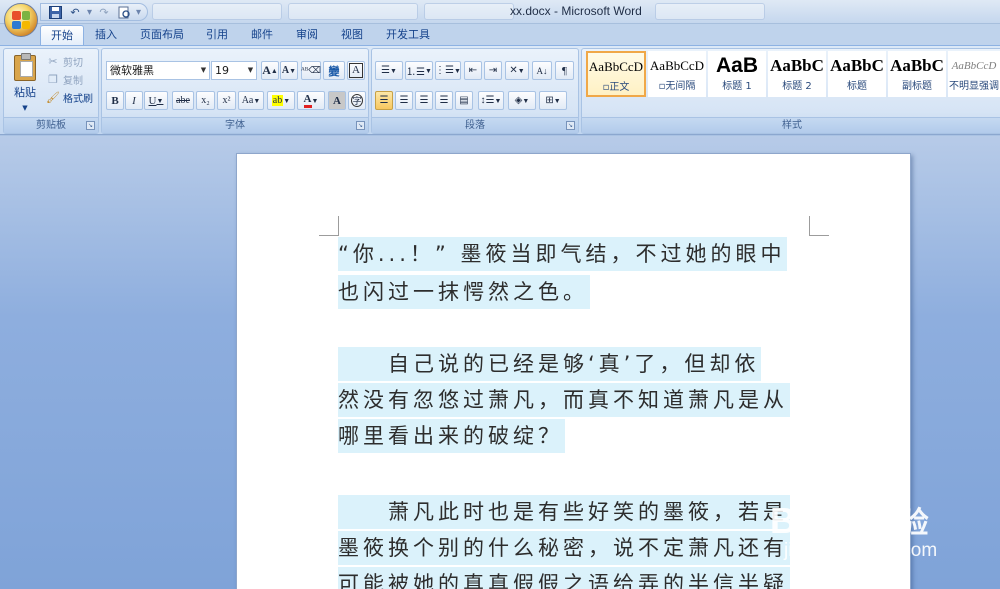 The width and height of the screenshot is (1000, 589). I want to click on clear-formatting-button: ᴬᴮ⌫, so click(311, 70).